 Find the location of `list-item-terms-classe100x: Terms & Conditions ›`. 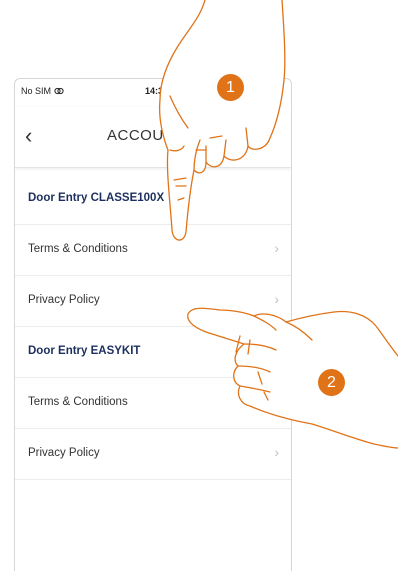

list-item-terms-classe100x: Terms & Conditions › is located at coordinates (153, 250).